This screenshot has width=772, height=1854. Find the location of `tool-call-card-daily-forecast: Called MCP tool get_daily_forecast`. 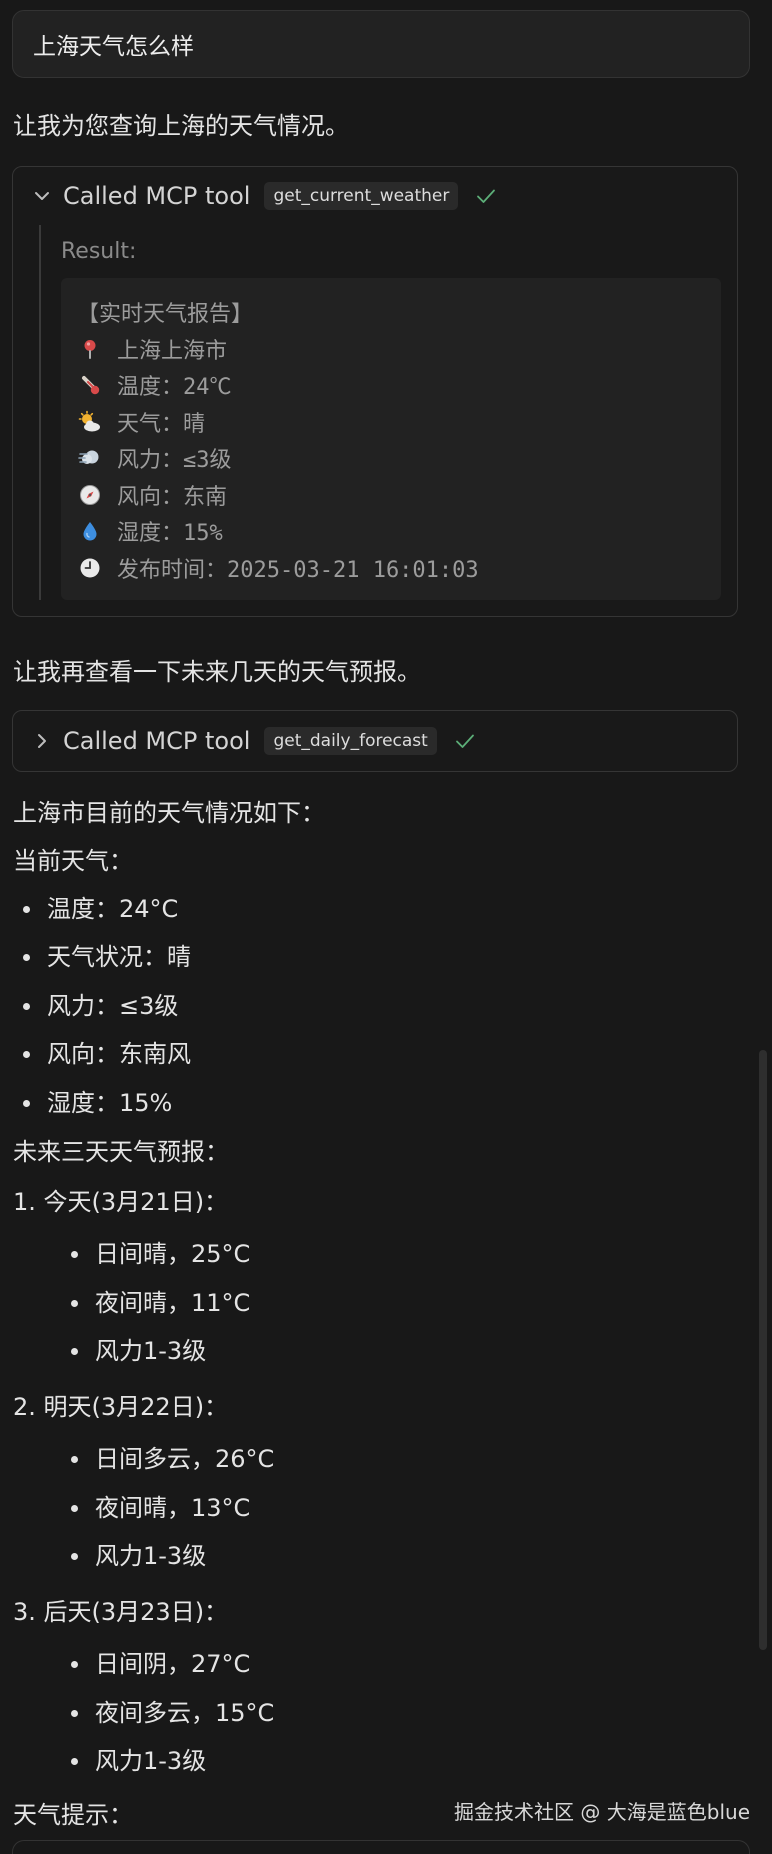

tool-call-card-daily-forecast: Called MCP tool get_daily_forecast is located at coordinates (375, 741).